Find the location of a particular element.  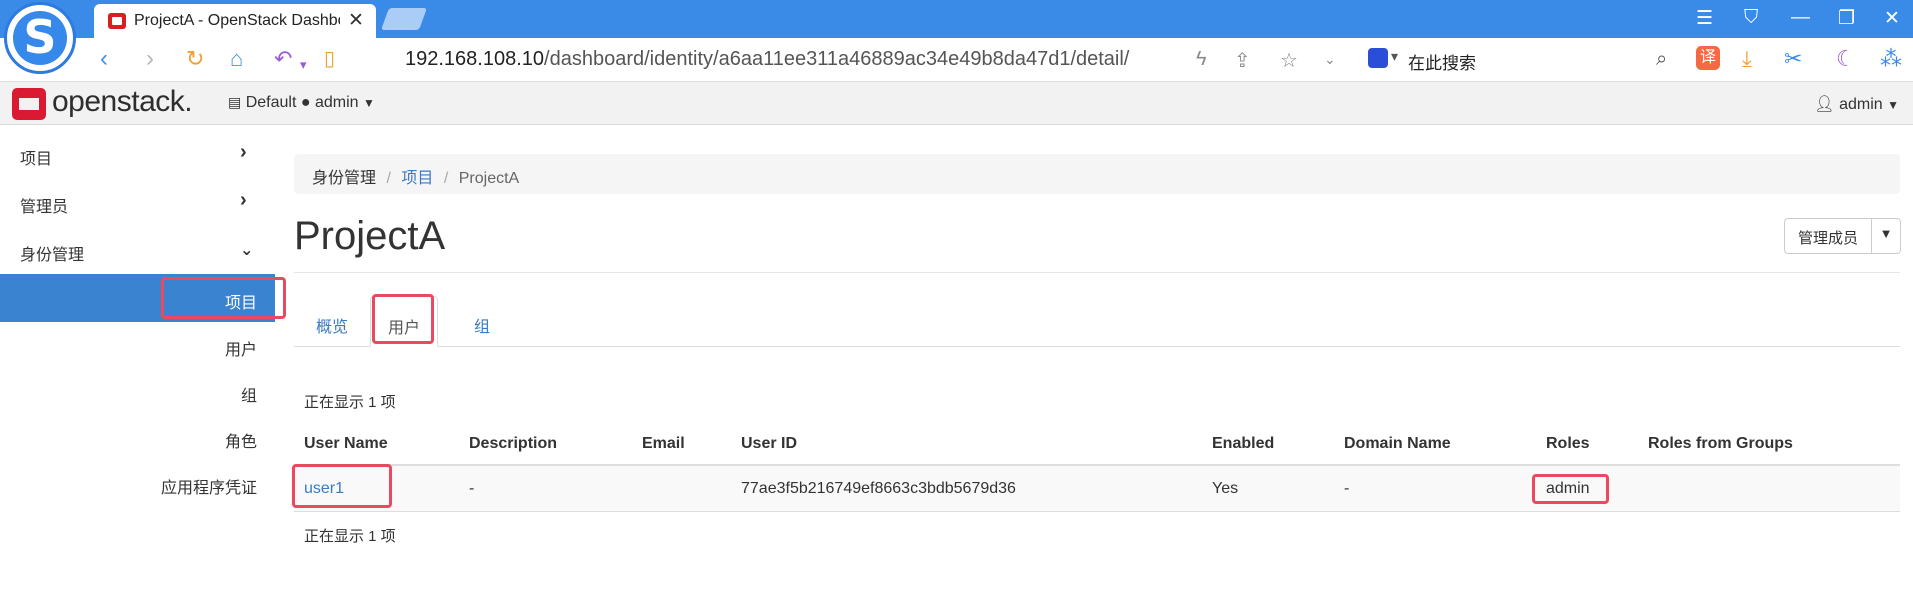

breadcrumb-projects: 项目 is located at coordinates (417, 178).